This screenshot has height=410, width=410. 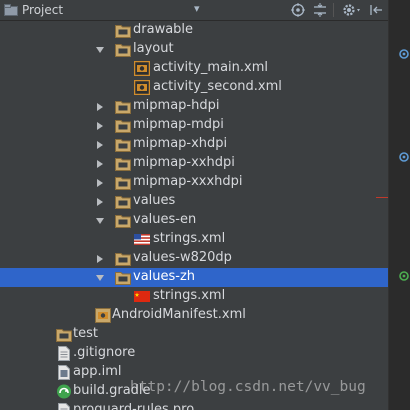 What do you see at coordinates (42, 10) in the screenshot?
I see `project-view-title: Project` at bounding box center [42, 10].